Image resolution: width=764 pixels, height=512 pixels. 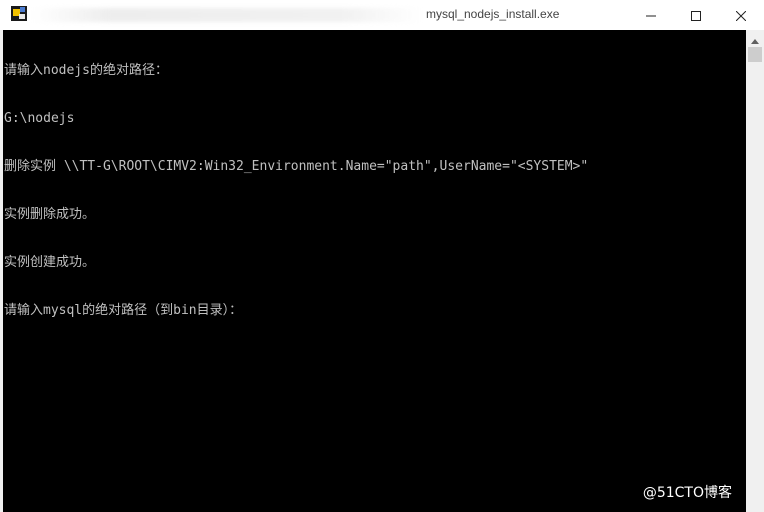 I want to click on scroll-up-button, so click(x=755, y=38).